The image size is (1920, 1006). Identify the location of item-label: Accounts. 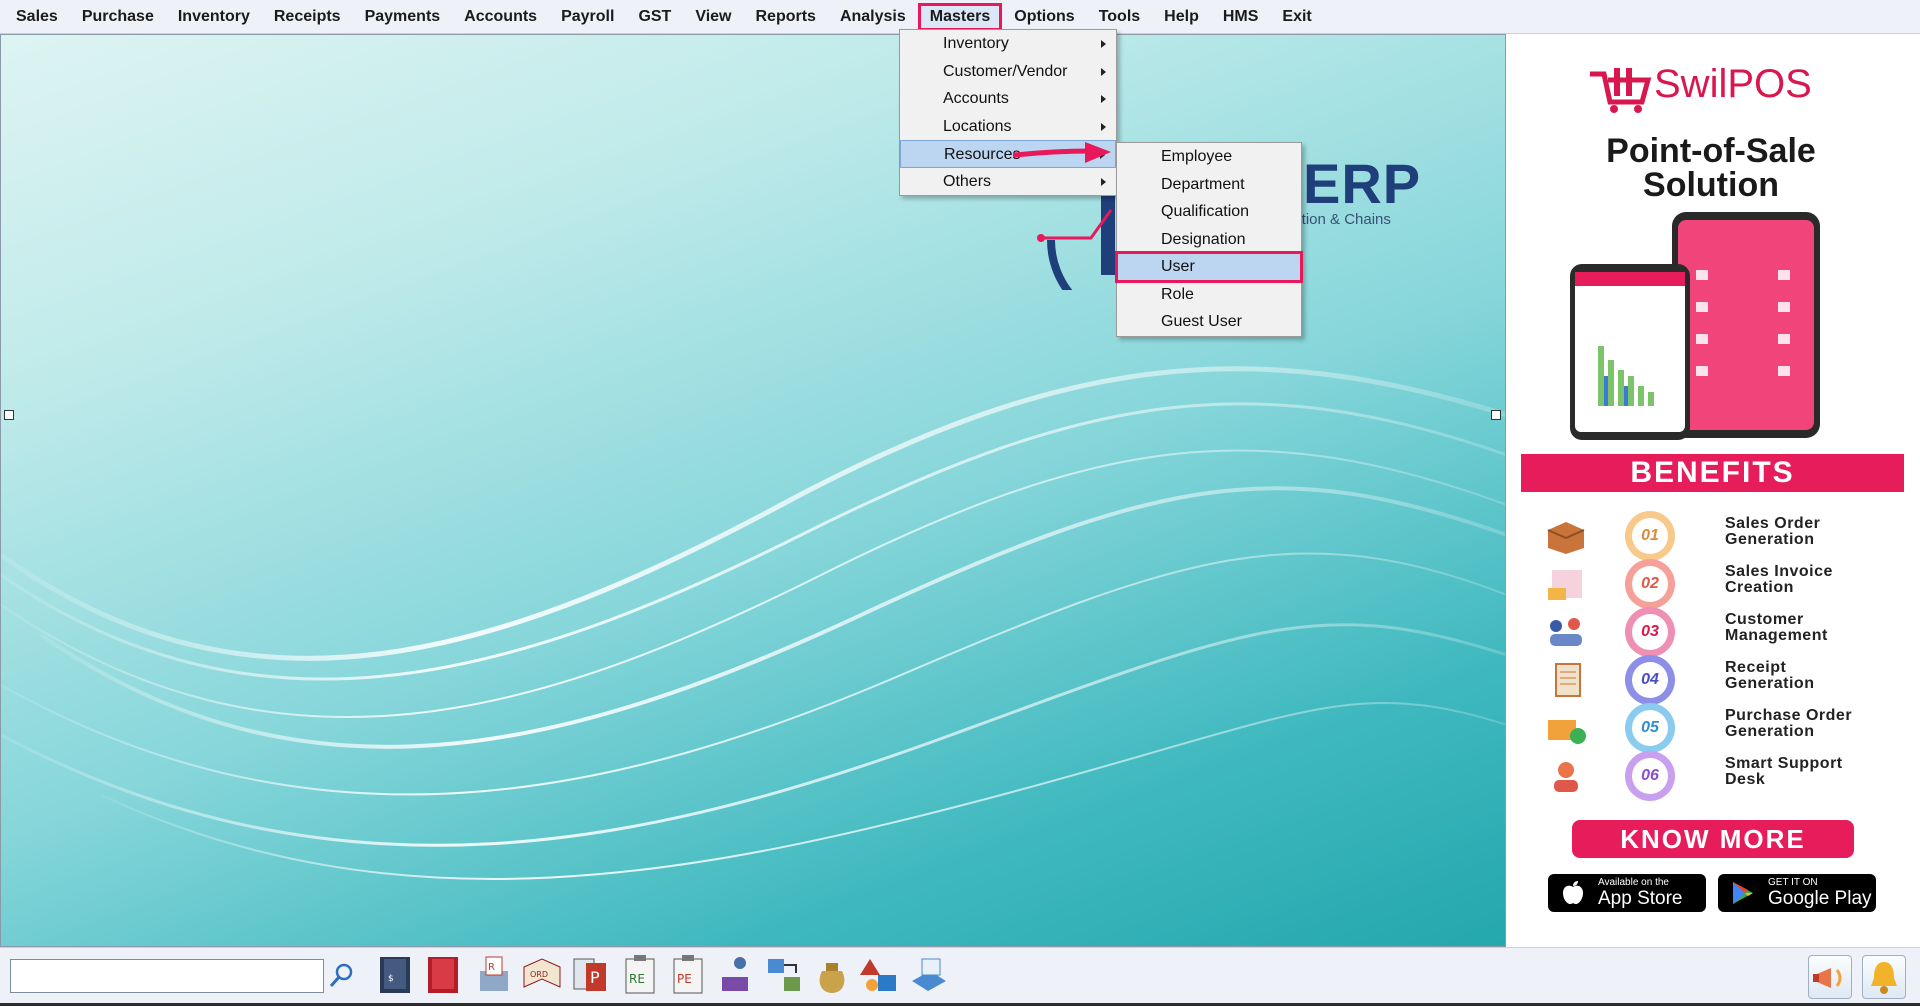
(976, 98).